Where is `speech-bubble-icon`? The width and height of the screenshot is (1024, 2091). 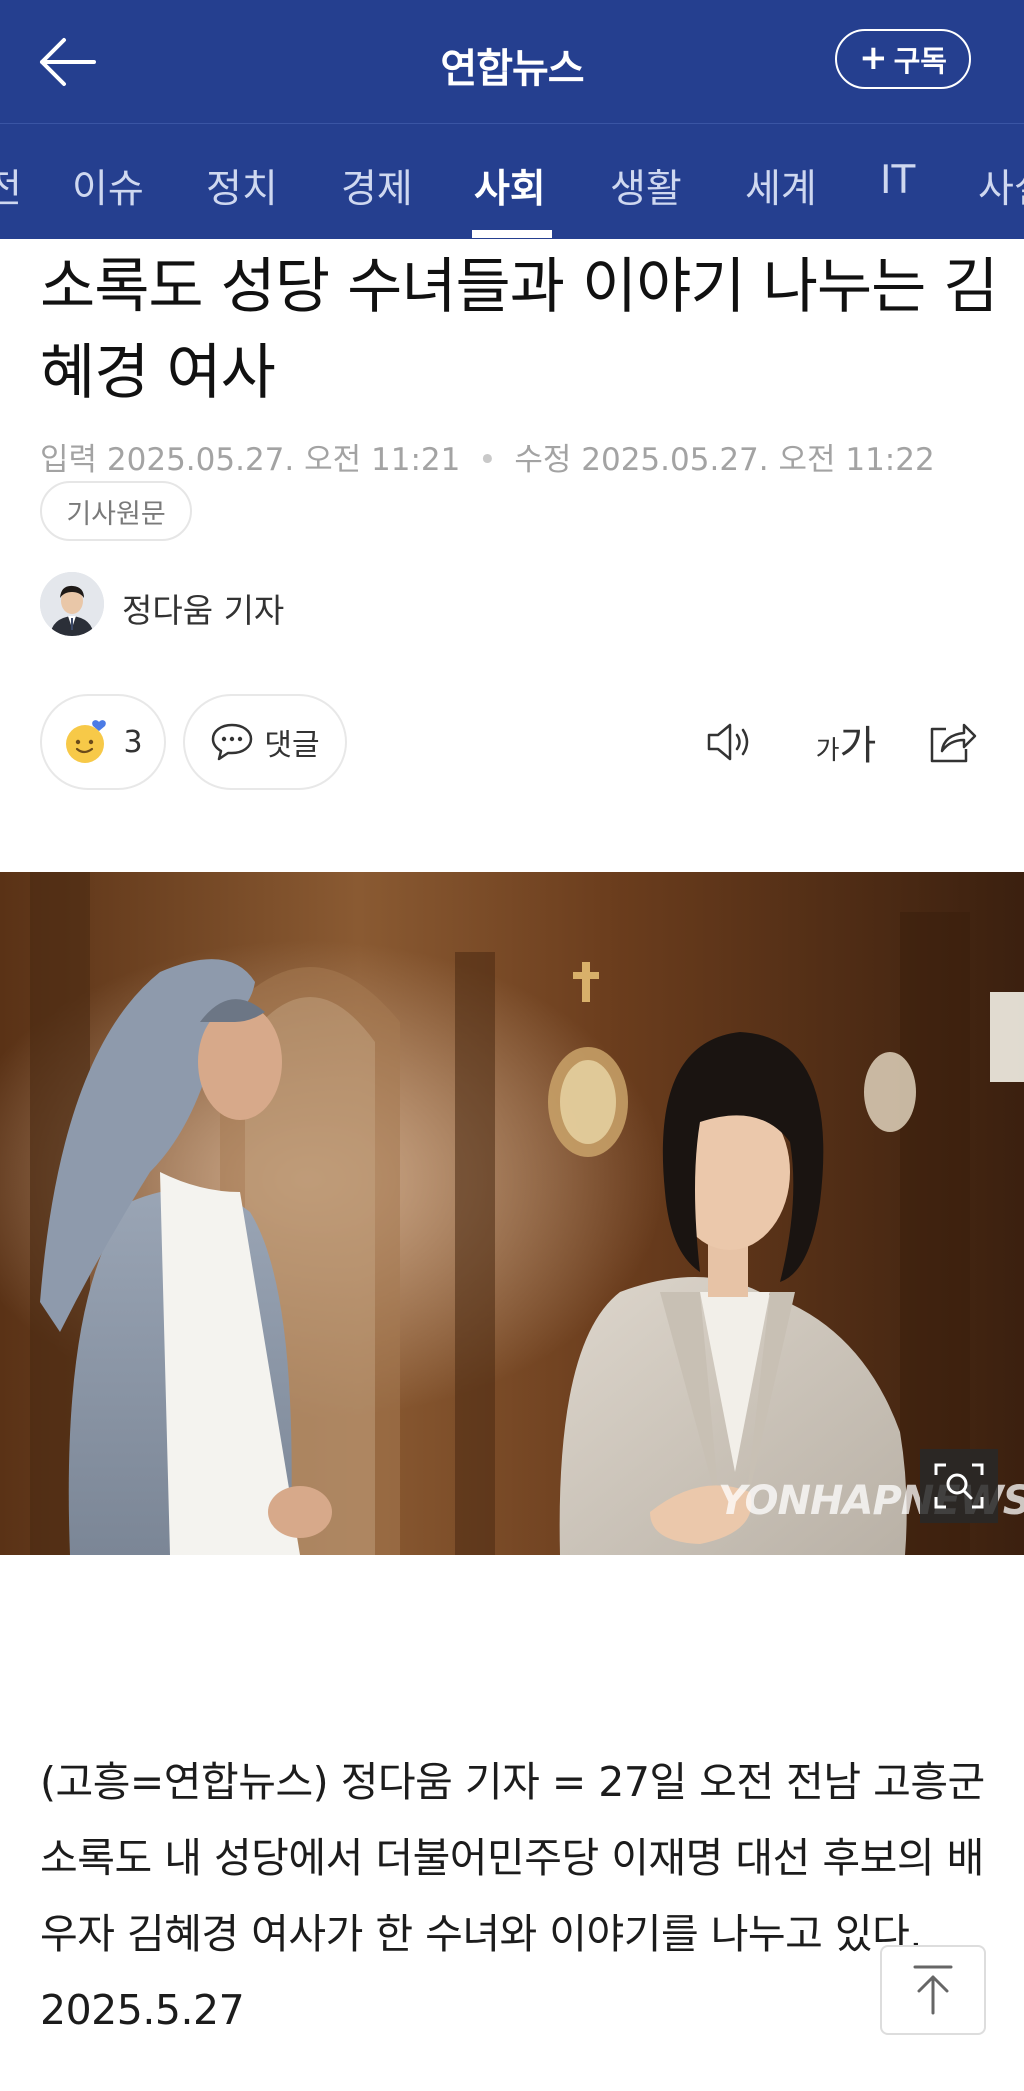
speech-bubble-icon is located at coordinates (232, 742).